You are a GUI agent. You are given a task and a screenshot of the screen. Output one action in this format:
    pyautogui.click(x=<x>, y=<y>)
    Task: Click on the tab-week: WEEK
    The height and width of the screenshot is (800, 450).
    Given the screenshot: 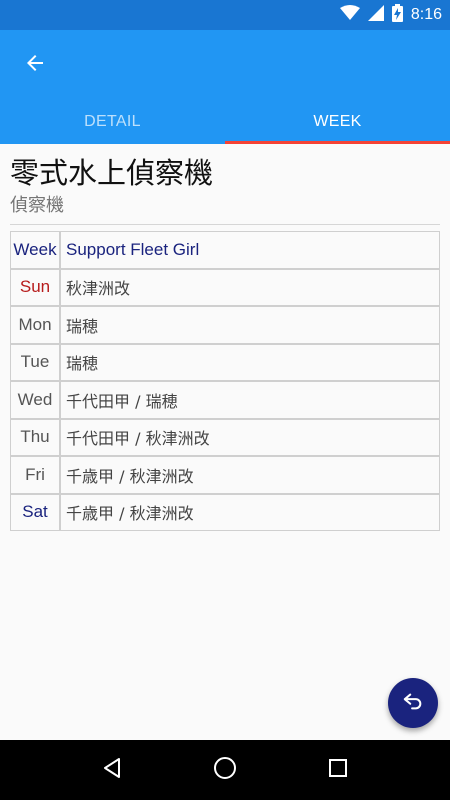 What is the action you would take?
    pyautogui.click(x=337, y=122)
    